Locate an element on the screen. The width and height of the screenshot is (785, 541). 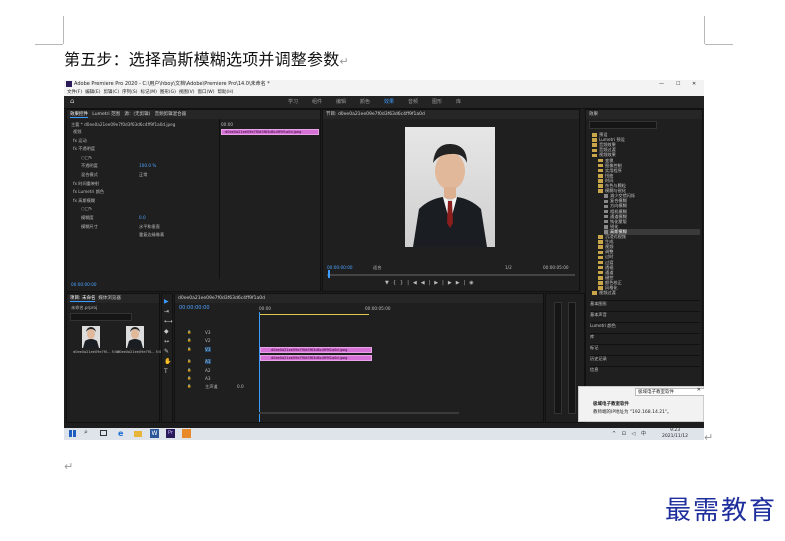
tab-project: 项目: 未命名 is located at coordinates (83, 299).